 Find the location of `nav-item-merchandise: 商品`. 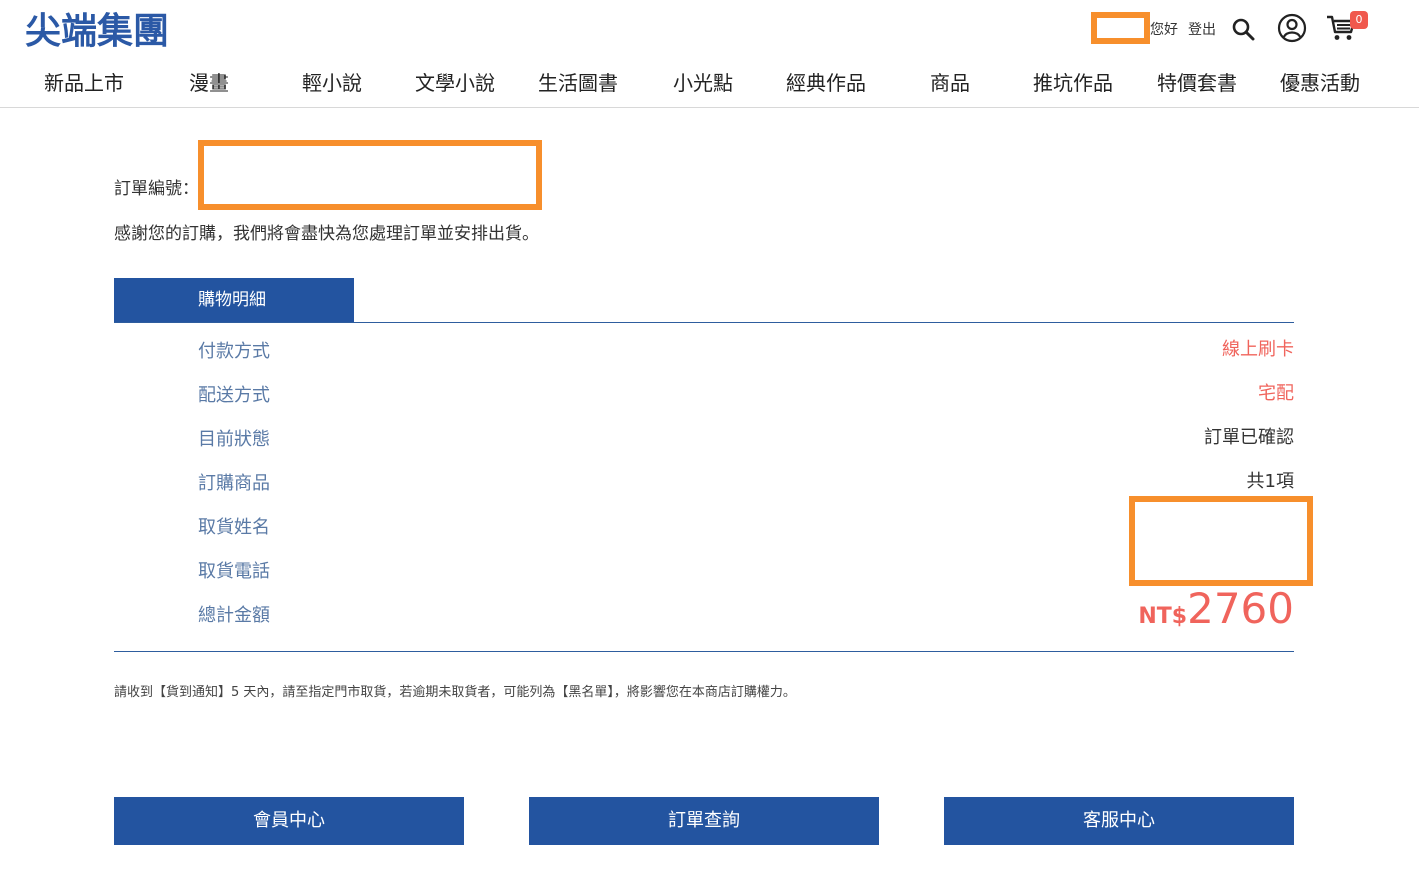

nav-item-merchandise: 商品 is located at coordinates (950, 83).